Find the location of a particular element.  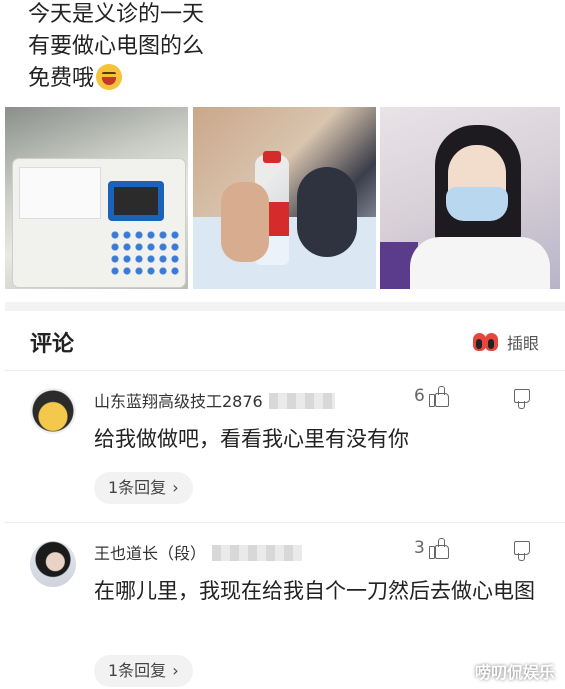

ecg-machine is located at coordinates (99, 223).